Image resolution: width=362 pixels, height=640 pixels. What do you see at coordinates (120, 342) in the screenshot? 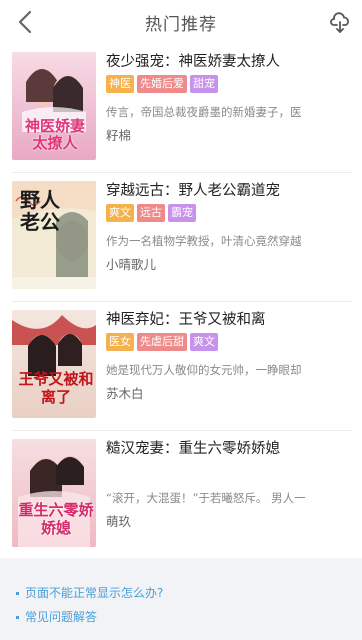
I see `tag: 医女` at bounding box center [120, 342].